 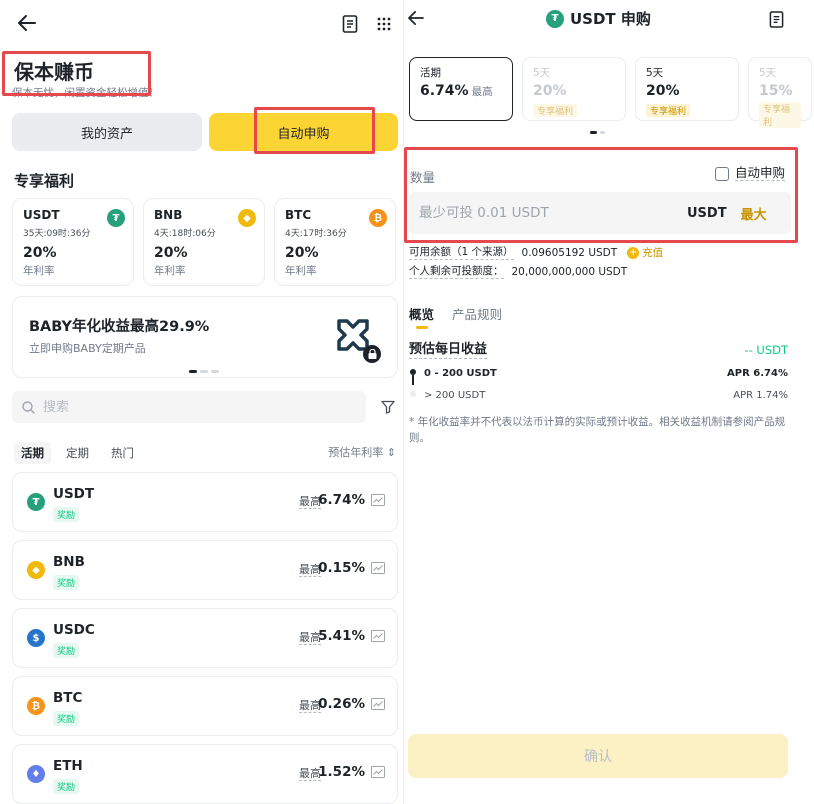 I want to click on product-coin: BNB, so click(x=69, y=562).